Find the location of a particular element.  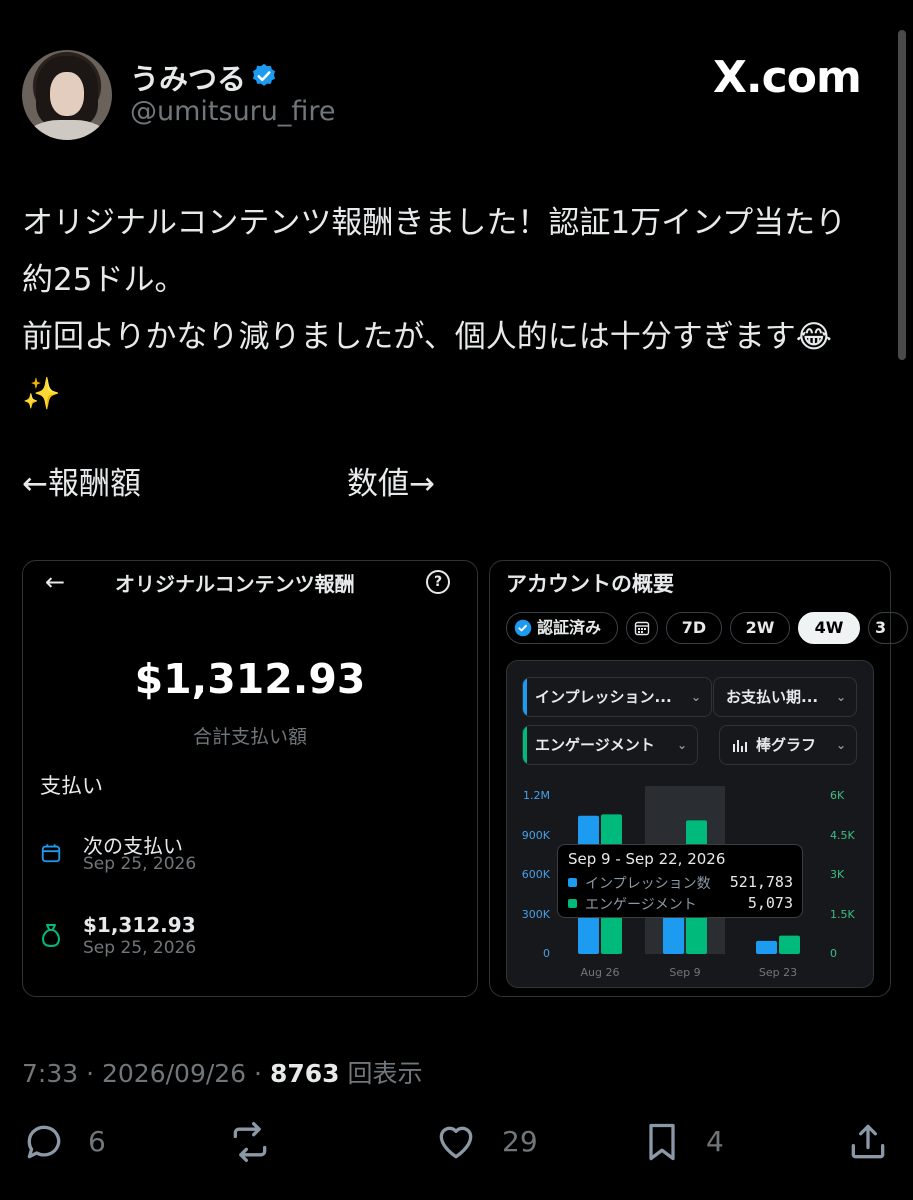

calendar-grid-icon is located at coordinates (642, 628).